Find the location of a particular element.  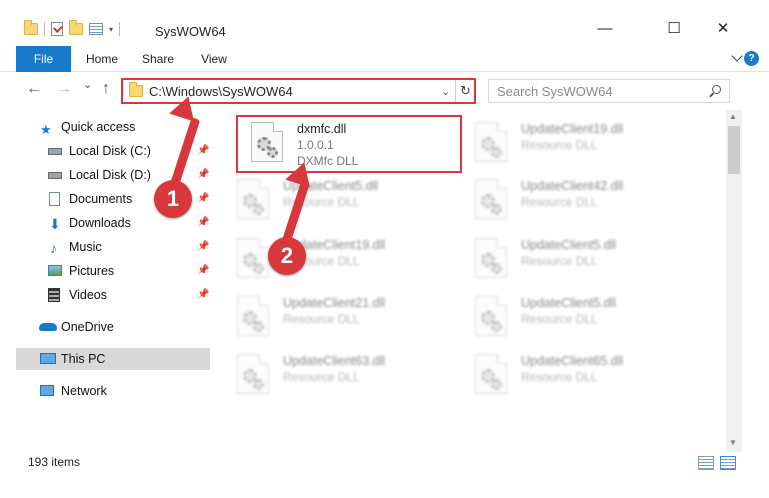

file-item: UpdateClient65.dll Resource DLL is located at coordinates (578, 376).